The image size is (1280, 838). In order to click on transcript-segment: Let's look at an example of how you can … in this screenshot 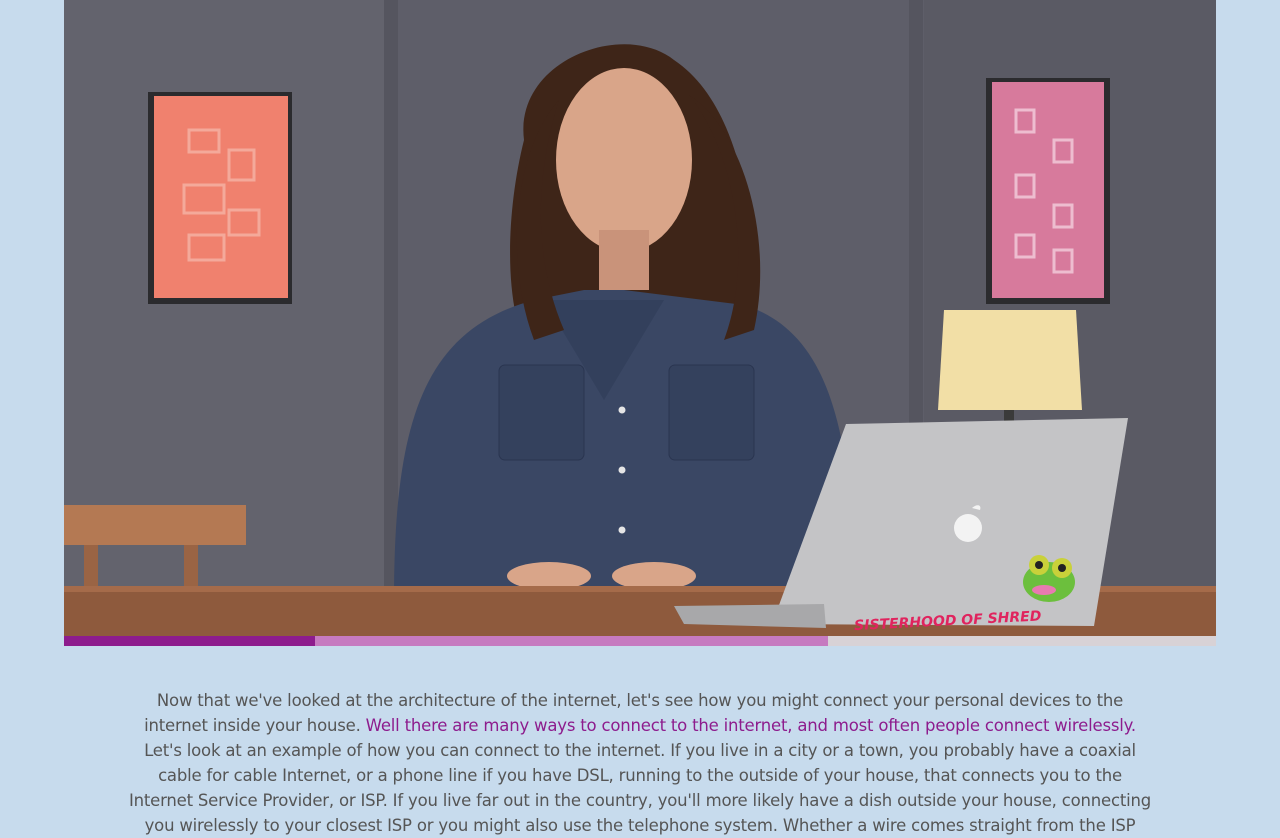, I will do `click(640, 788)`.